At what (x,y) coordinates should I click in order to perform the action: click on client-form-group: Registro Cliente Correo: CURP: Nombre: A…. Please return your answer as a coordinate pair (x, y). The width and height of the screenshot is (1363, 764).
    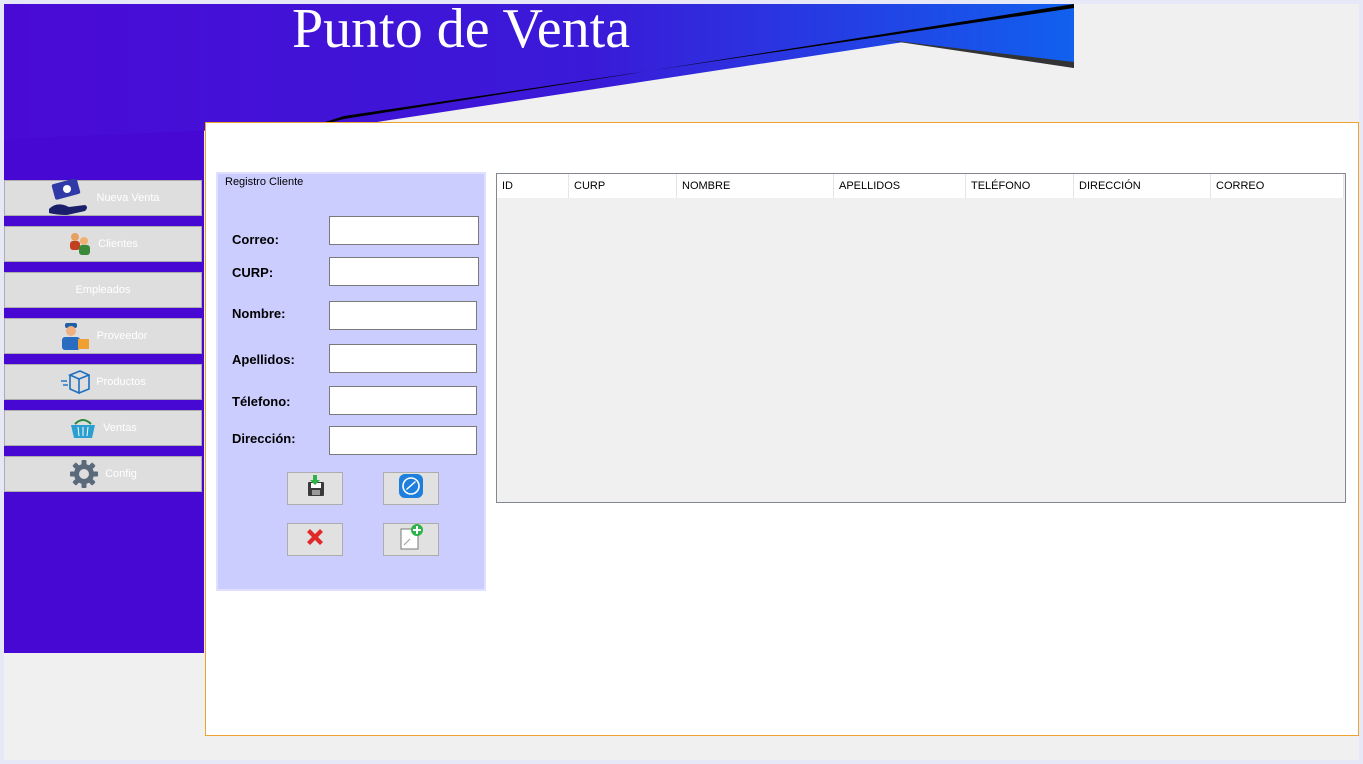
    Looking at the image, I should click on (351, 381).